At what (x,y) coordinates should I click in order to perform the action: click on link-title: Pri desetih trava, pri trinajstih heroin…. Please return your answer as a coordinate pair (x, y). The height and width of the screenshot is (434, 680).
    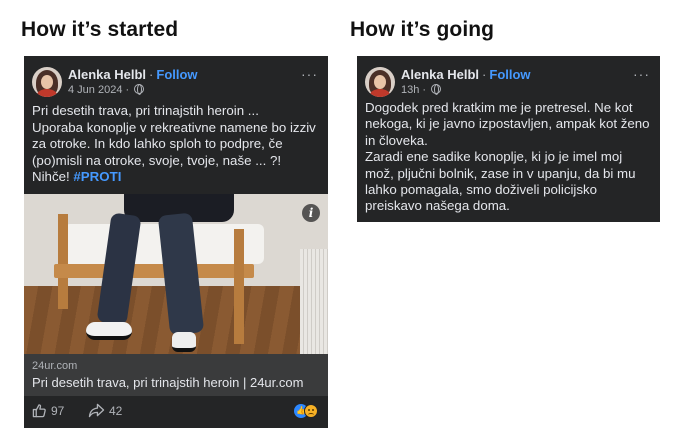
    Looking at the image, I should click on (176, 382).